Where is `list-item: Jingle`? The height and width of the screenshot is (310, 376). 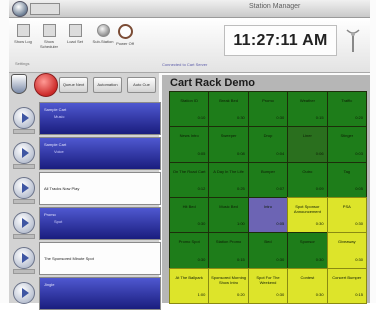 list-item: Jingle is located at coordinates (85, 292).